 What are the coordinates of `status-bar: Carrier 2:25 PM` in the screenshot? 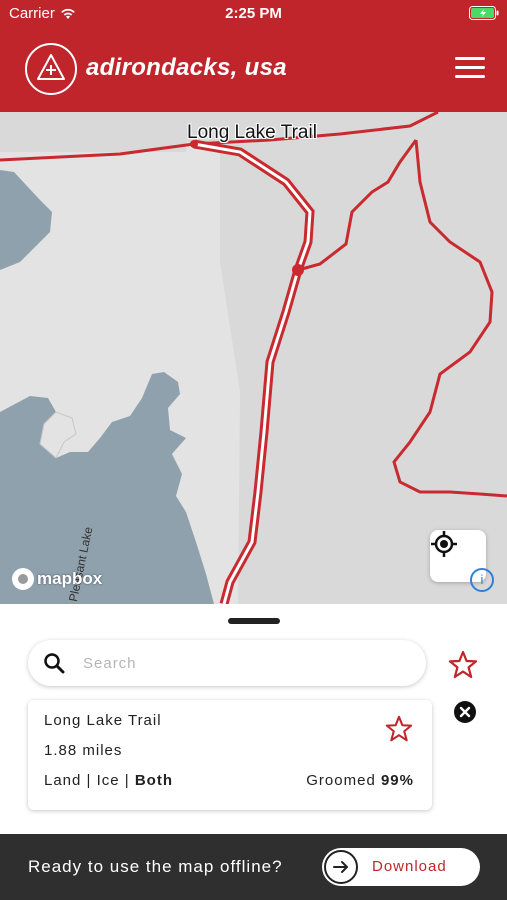 It's located at (253, 14).